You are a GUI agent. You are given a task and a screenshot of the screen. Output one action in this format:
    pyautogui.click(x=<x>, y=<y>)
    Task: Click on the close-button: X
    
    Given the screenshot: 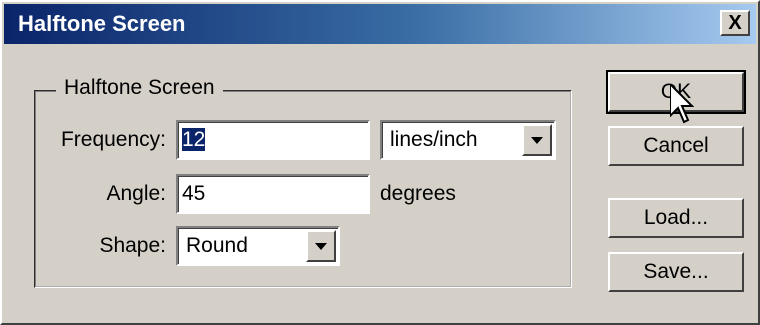 What is the action you would take?
    pyautogui.click(x=735, y=23)
    